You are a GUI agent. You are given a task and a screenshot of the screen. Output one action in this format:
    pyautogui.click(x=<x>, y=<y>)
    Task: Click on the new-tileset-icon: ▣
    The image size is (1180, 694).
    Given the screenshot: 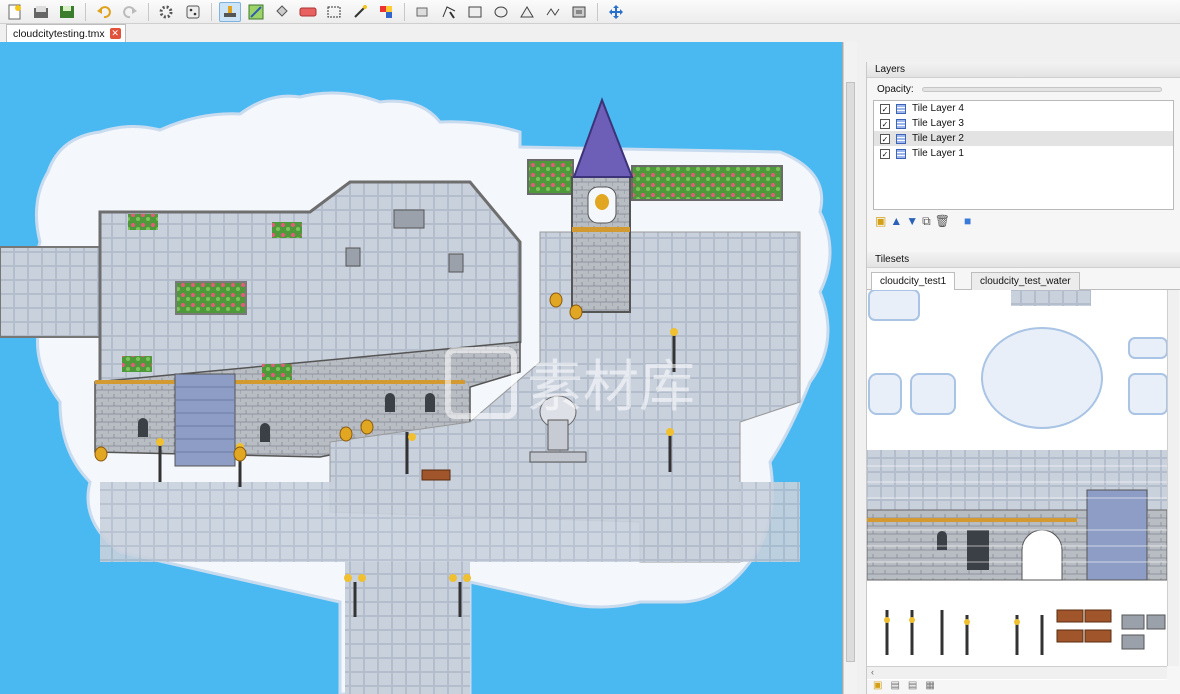 What is the action you would take?
    pyautogui.click(x=877, y=687)
    